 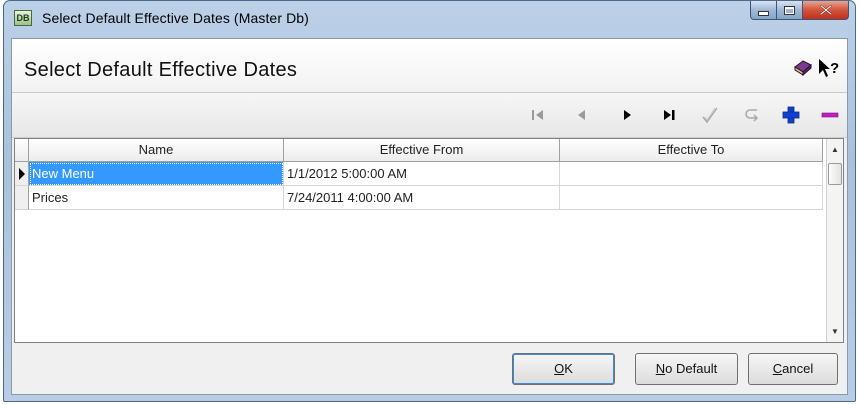 What do you see at coordinates (752, 115) in the screenshot?
I see `cancel-edit-icon` at bounding box center [752, 115].